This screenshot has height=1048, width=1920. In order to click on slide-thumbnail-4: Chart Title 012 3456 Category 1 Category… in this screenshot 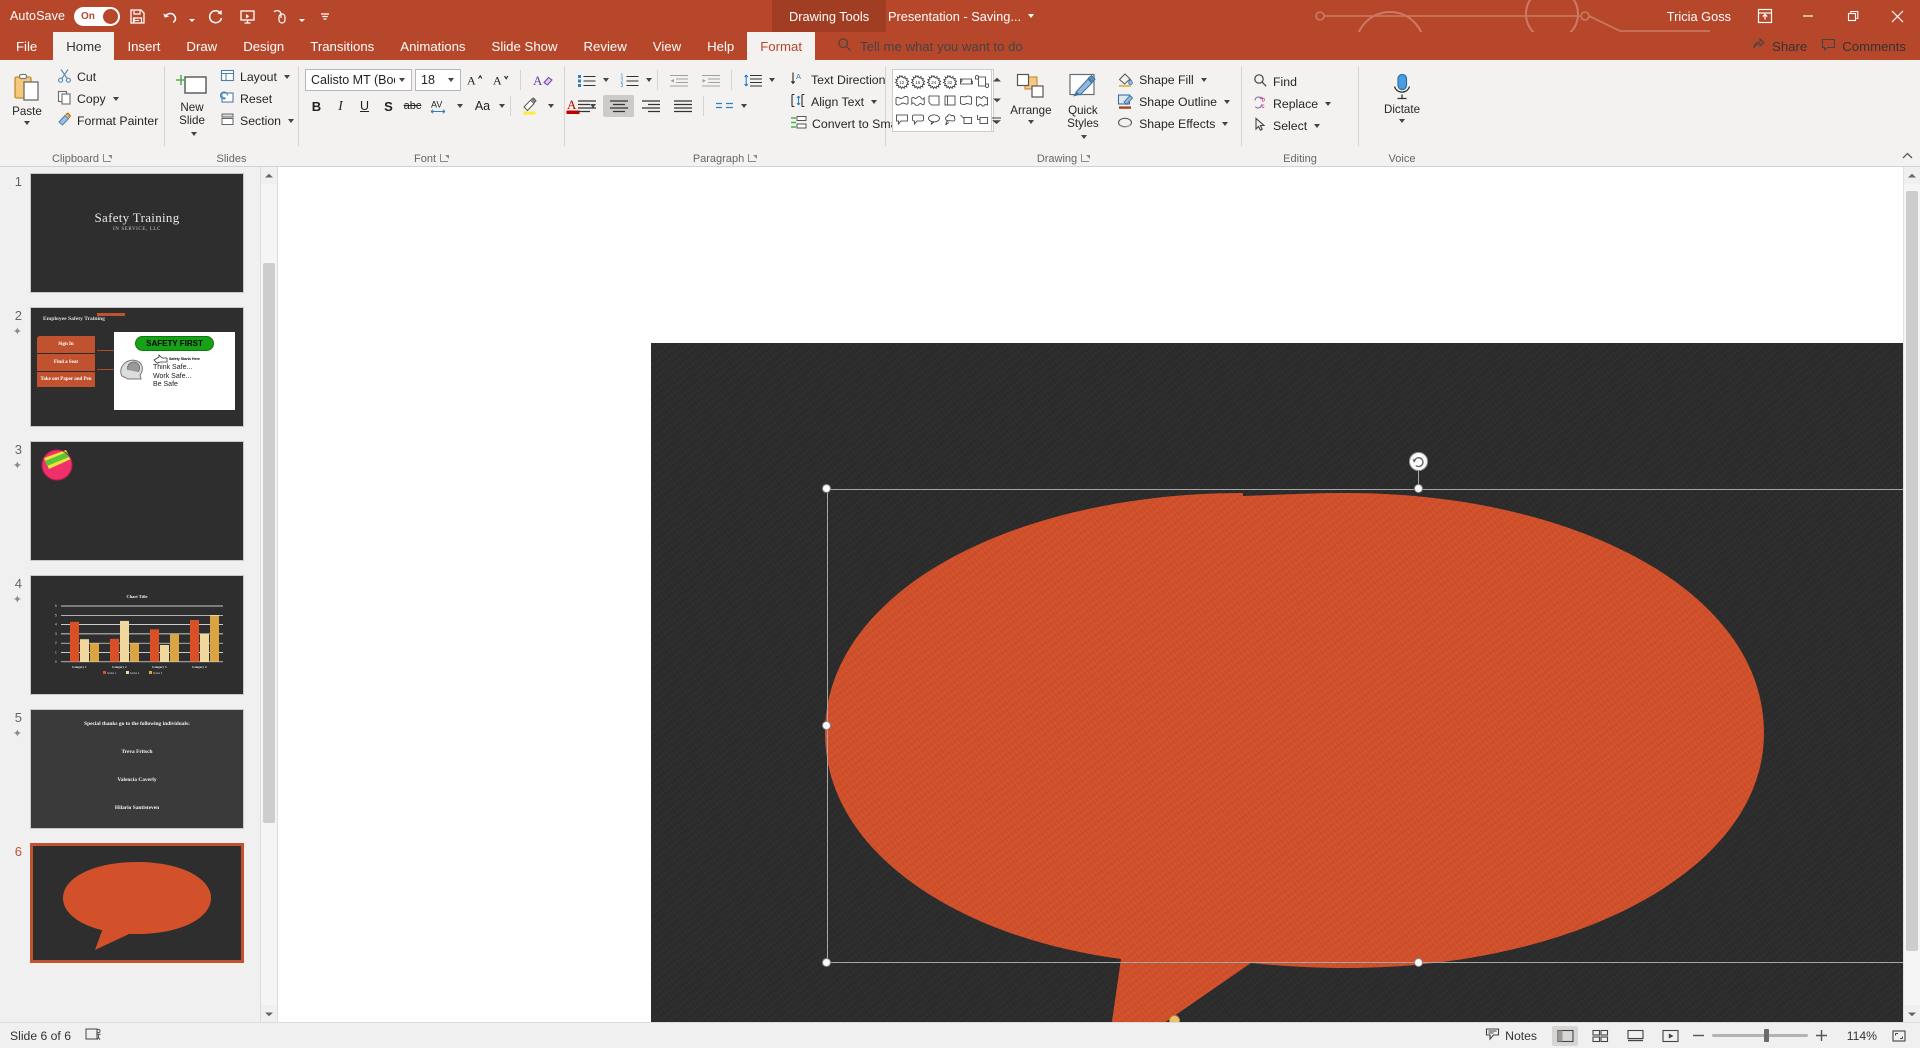, I will do `click(137, 635)`.